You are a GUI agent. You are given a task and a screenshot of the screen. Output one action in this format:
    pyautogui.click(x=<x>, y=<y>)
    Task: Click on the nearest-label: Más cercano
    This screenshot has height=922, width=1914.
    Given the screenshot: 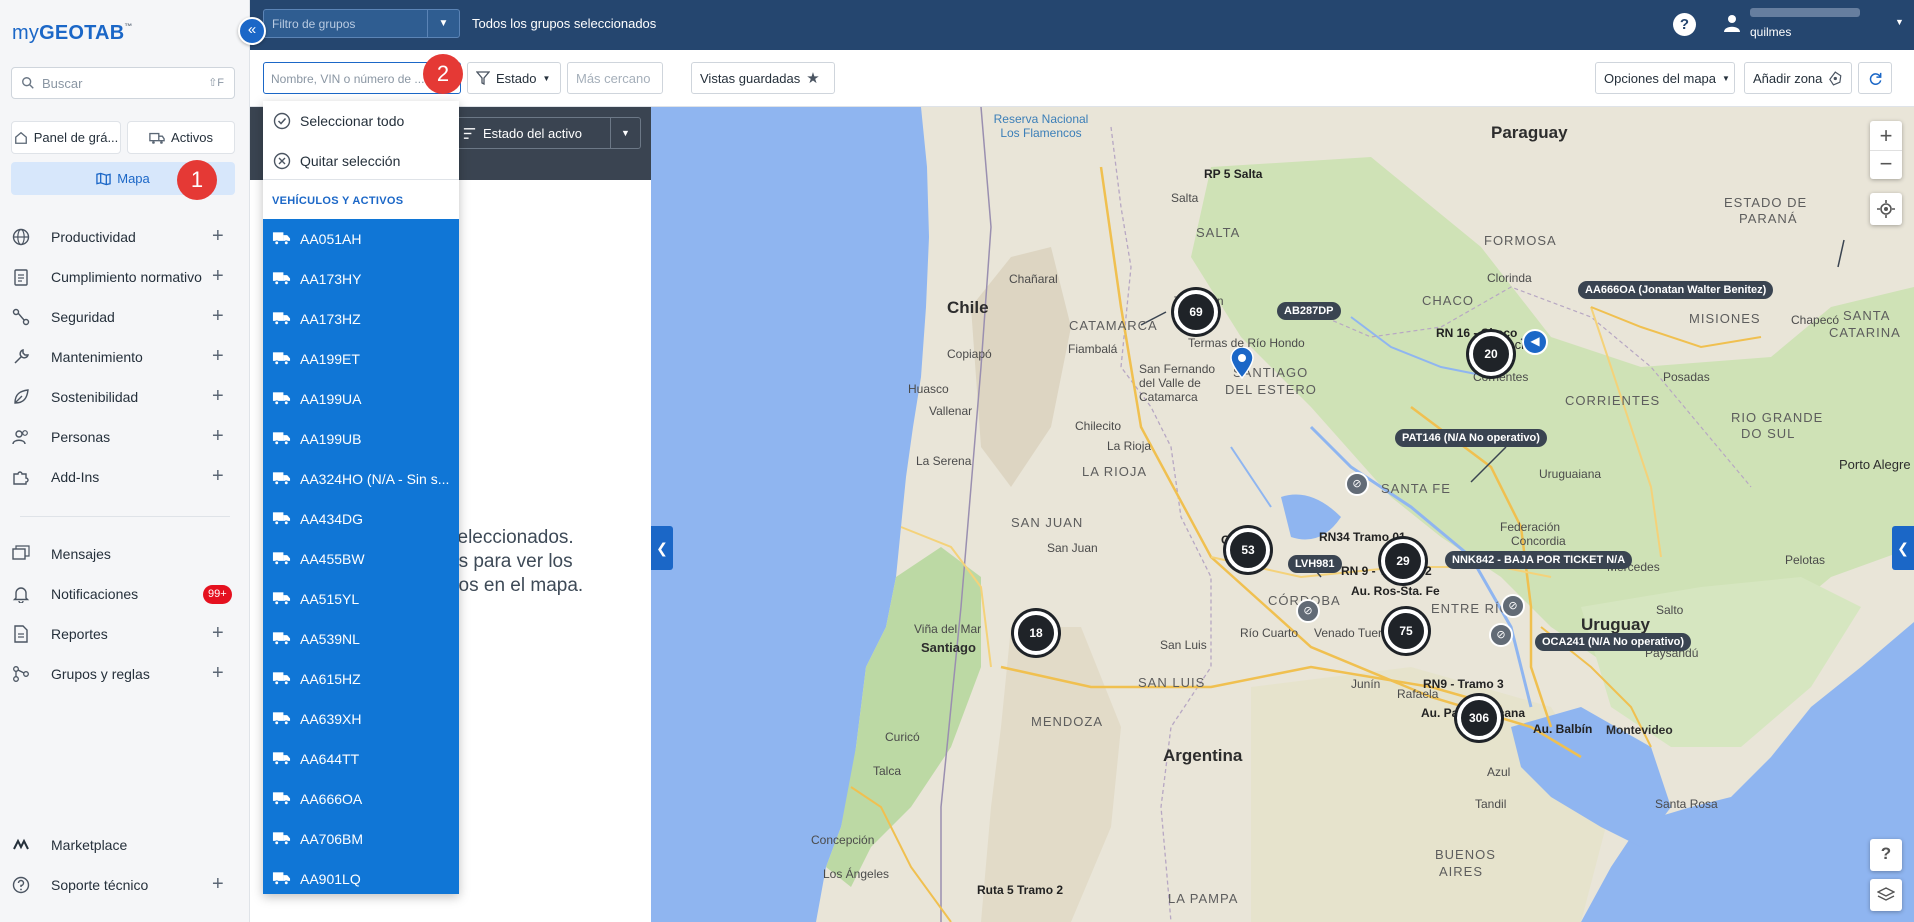 What is the action you would take?
    pyautogui.click(x=613, y=78)
    